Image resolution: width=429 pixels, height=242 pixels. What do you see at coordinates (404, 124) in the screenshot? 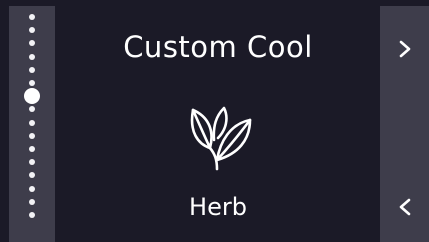
I see `navigation-rail` at bounding box center [404, 124].